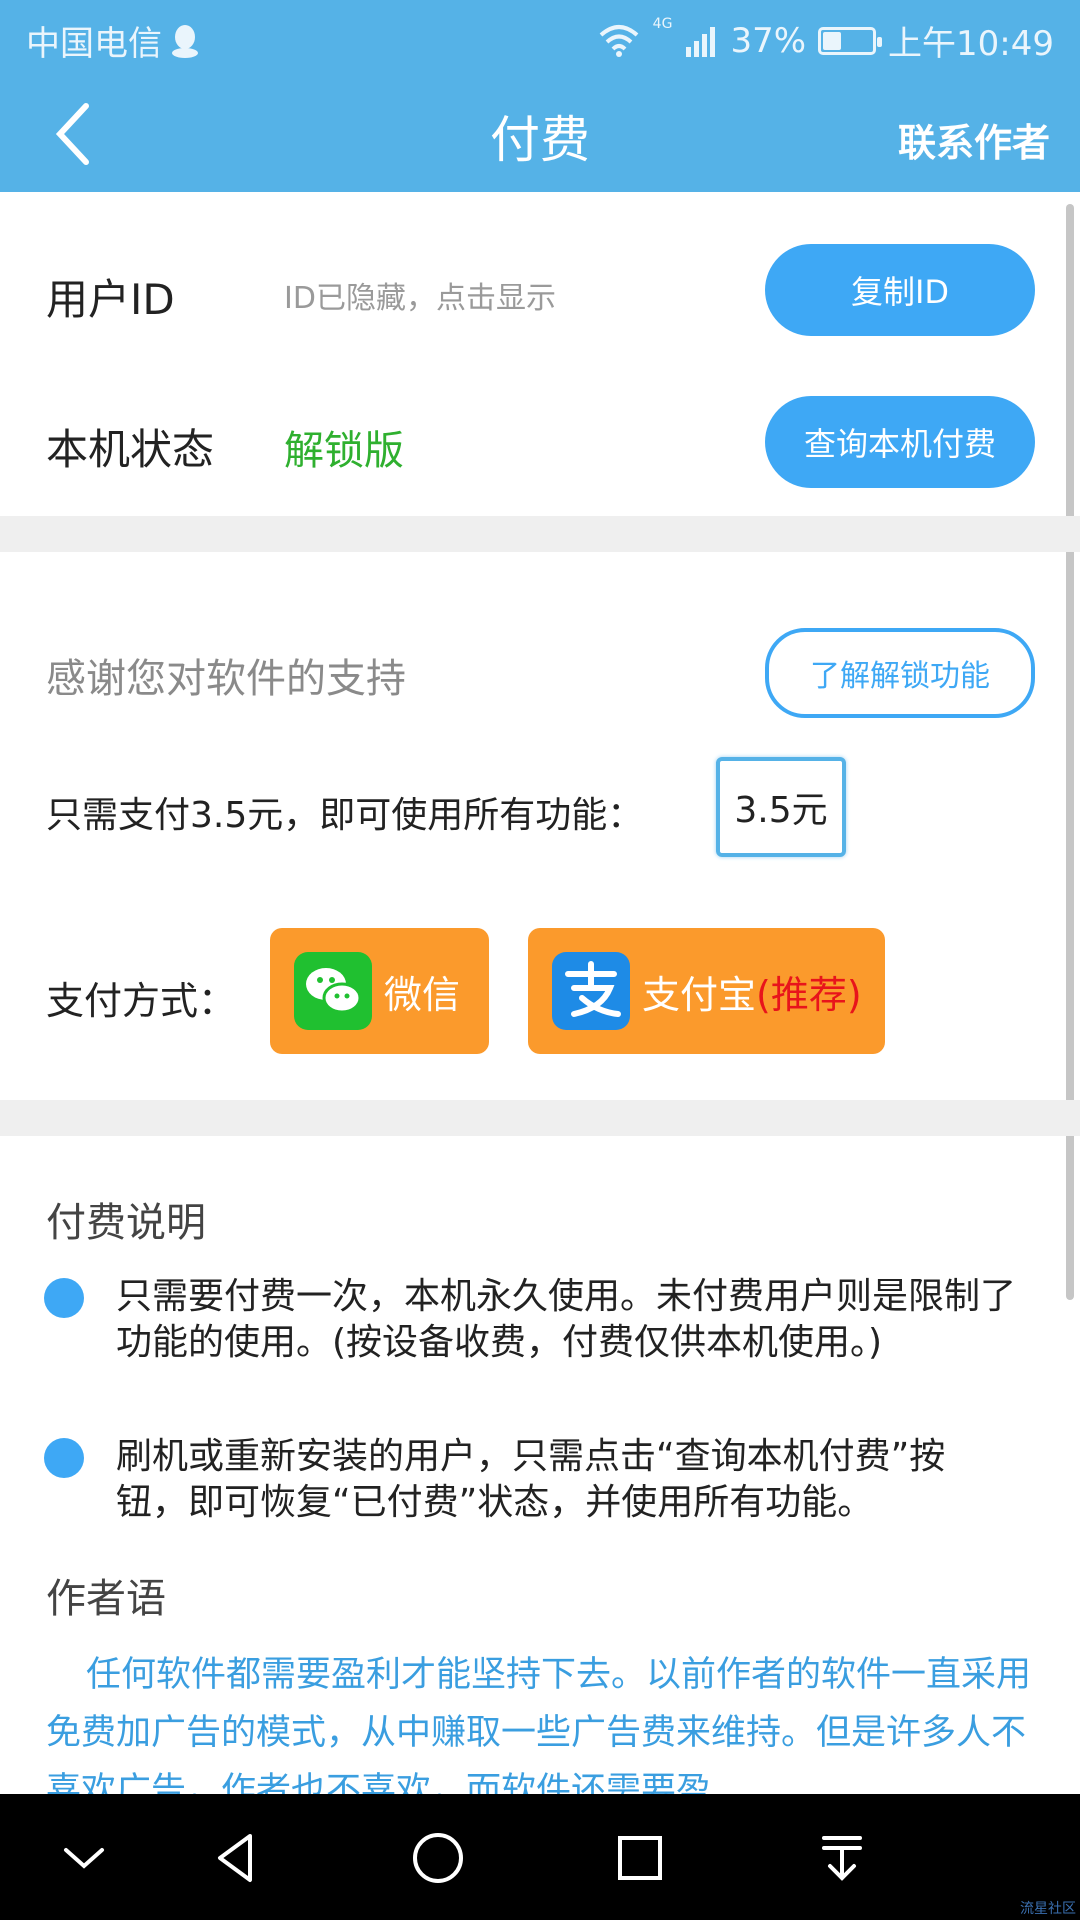 This screenshot has width=1080, height=1920. What do you see at coordinates (662, 24) in the screenshot?
I see `network-type: 4G` at bounding box center [662, 24].